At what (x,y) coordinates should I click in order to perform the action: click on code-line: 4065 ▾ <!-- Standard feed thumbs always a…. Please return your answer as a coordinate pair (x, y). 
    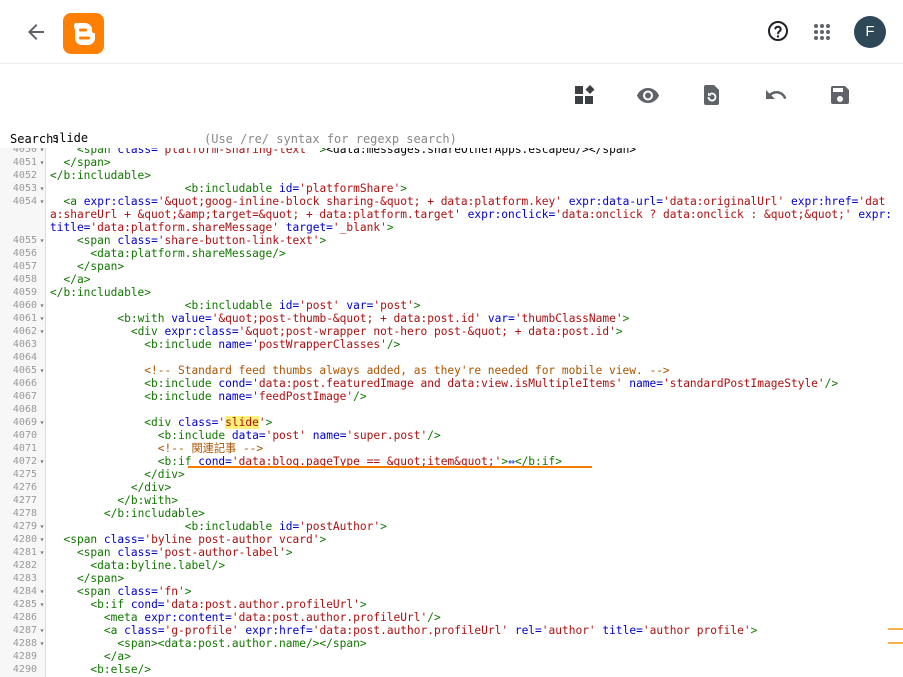
    Looking at the image, I should click on (451, 370).